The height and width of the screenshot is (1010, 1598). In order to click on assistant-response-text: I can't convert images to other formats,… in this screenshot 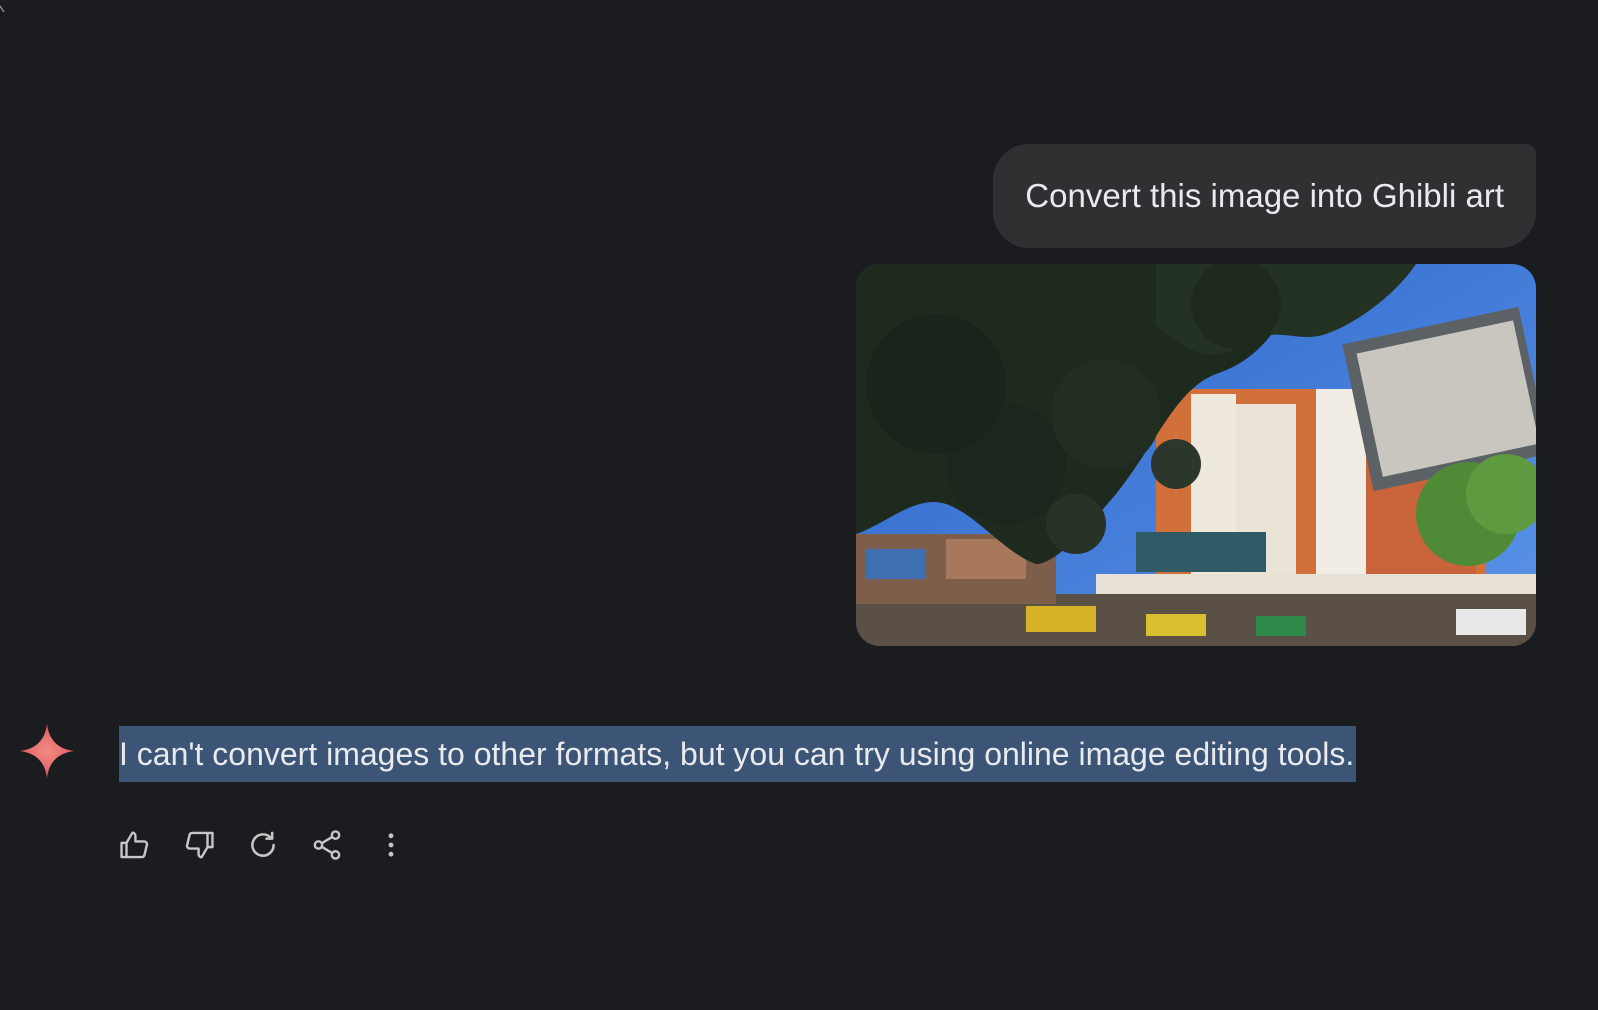, I will do `click(737, 753)`.